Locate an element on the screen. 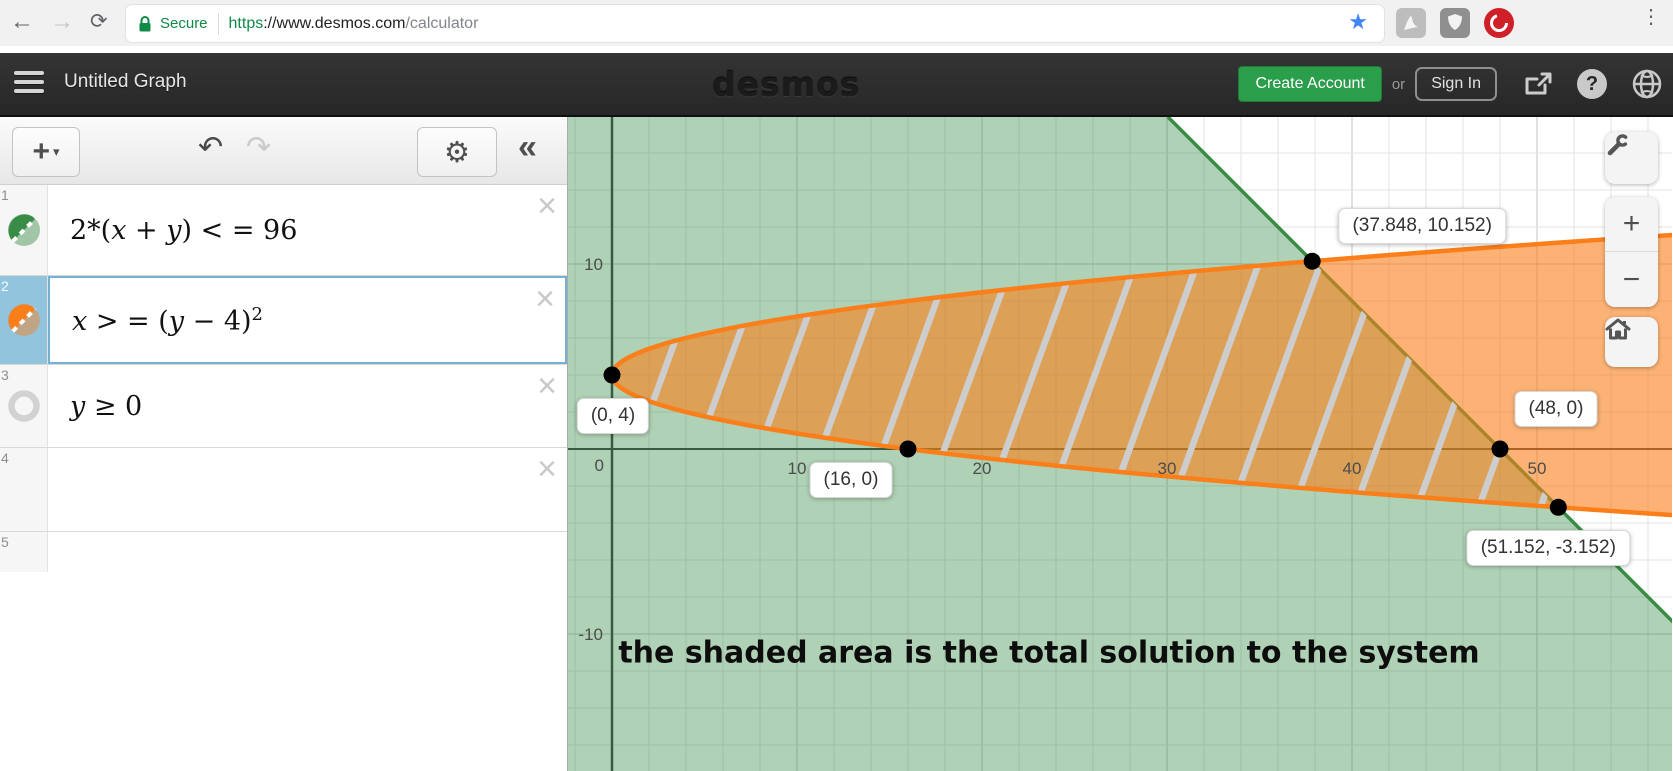 The width and height of the screenshot is (1673, 771). expression-row-5: 5 is located at coordinates (283, 552).